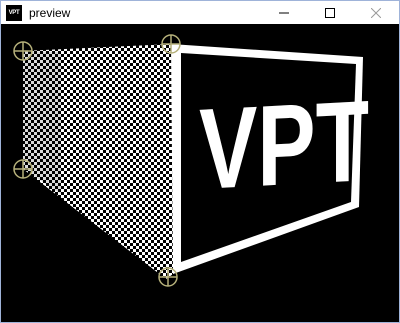 This screenshot has width=400, height=323. What do you see at coordinates (168, 277) in the screenshot?
I see `handle-bottom-right` at bounding box center [168, 277].